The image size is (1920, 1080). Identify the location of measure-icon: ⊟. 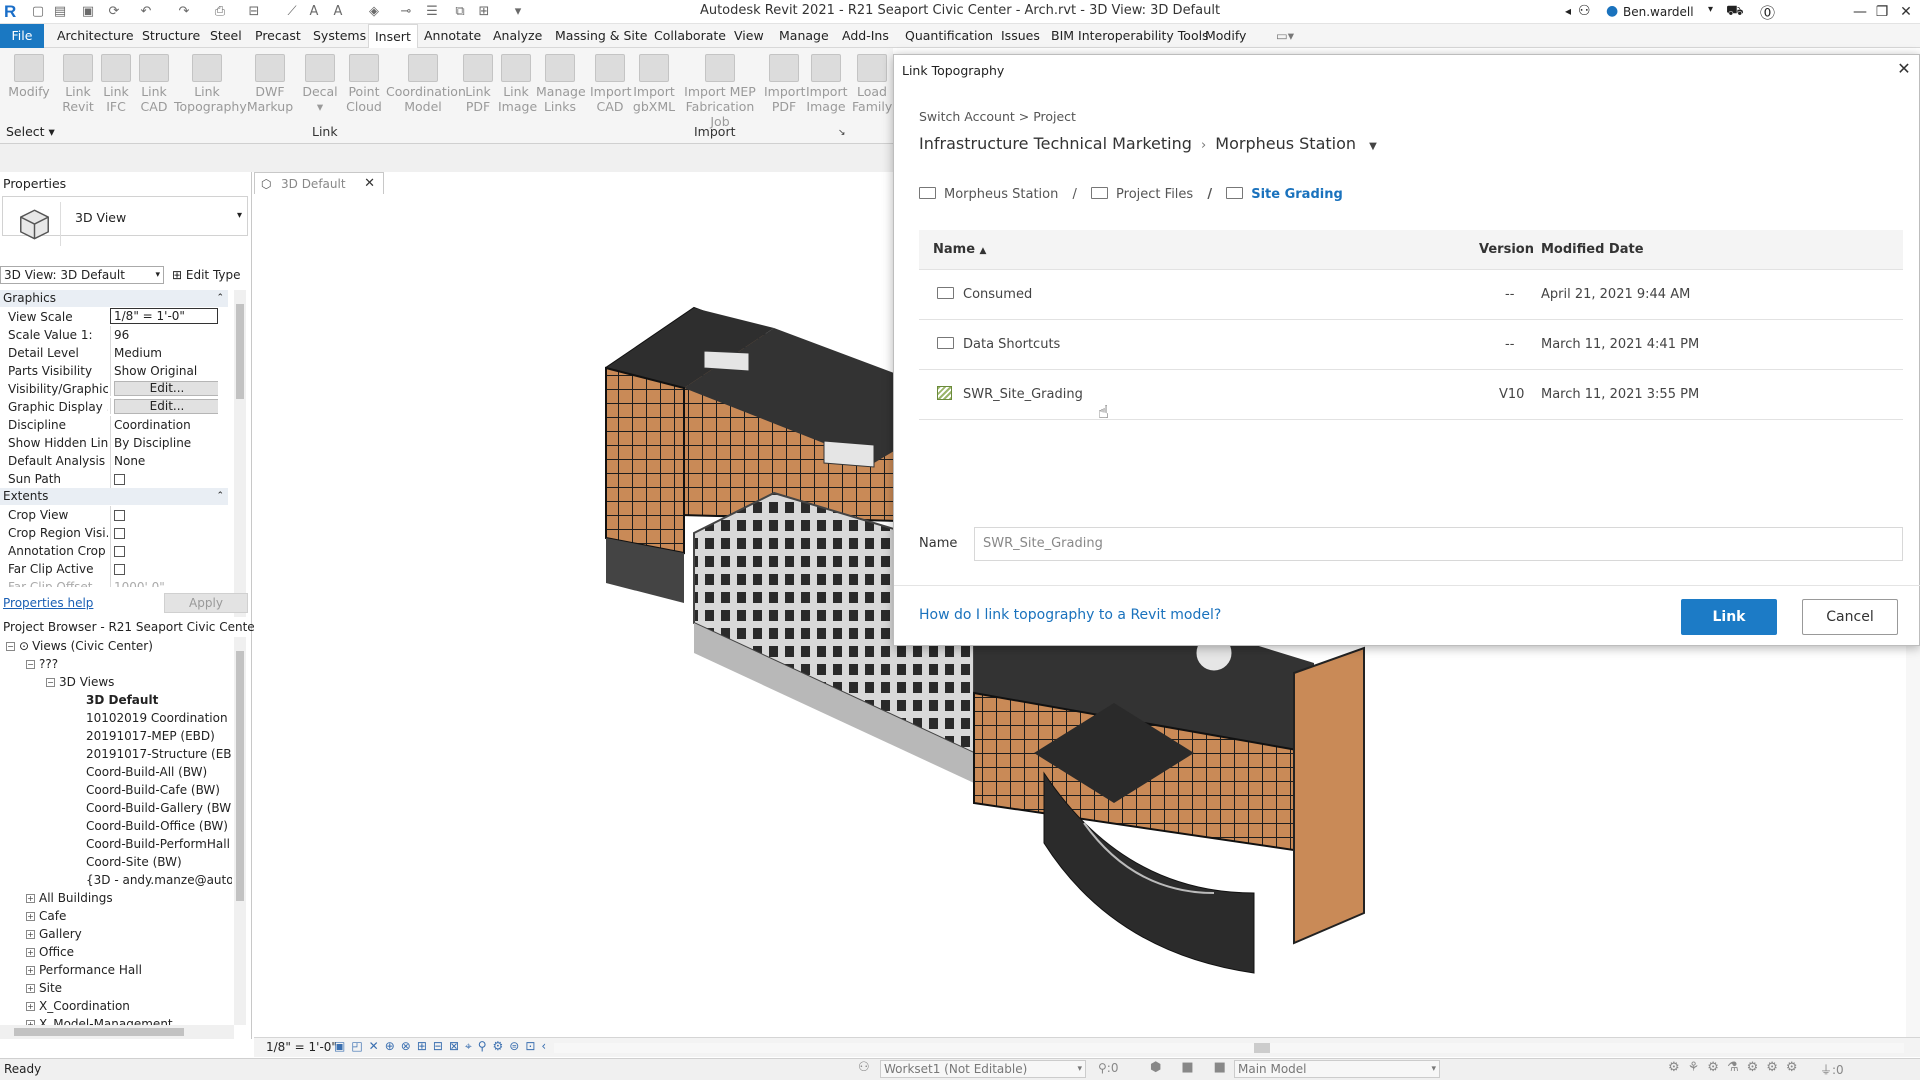
(254, 12).